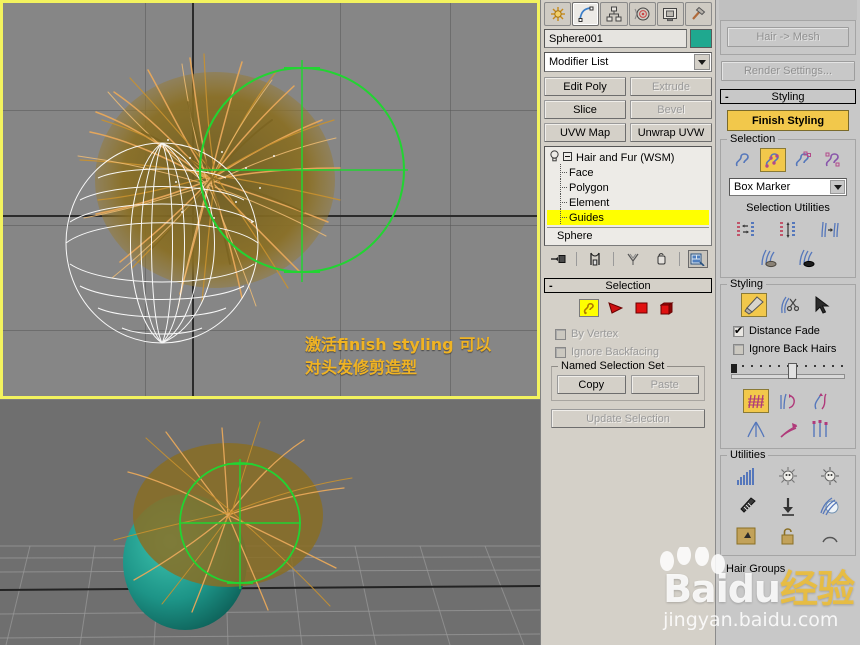  What do you see at coordinates (788, 476) in the screenshot?
I see `pop-zero-sized-icon` at bounding box center [788, 476].